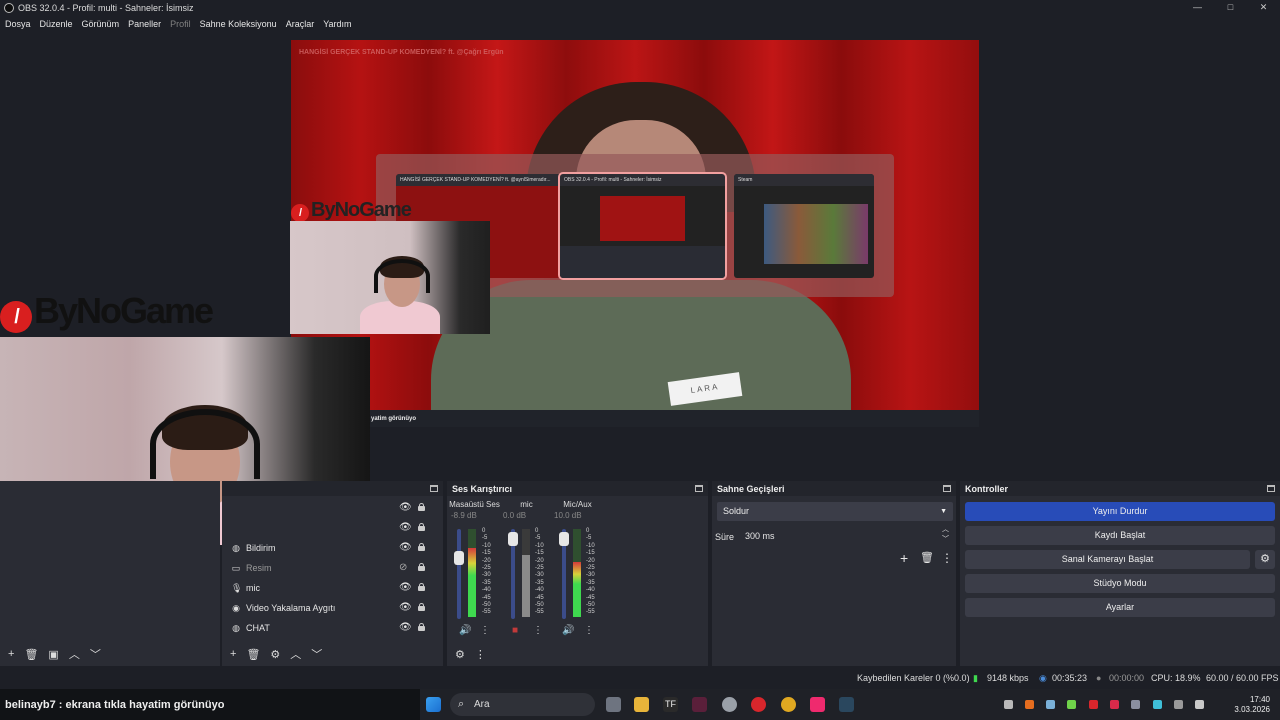  What do you see at coordinates (56, 24) in the screenshot?
I see `menu-duzenle: Düzenle` at bounding box center [56, 24].